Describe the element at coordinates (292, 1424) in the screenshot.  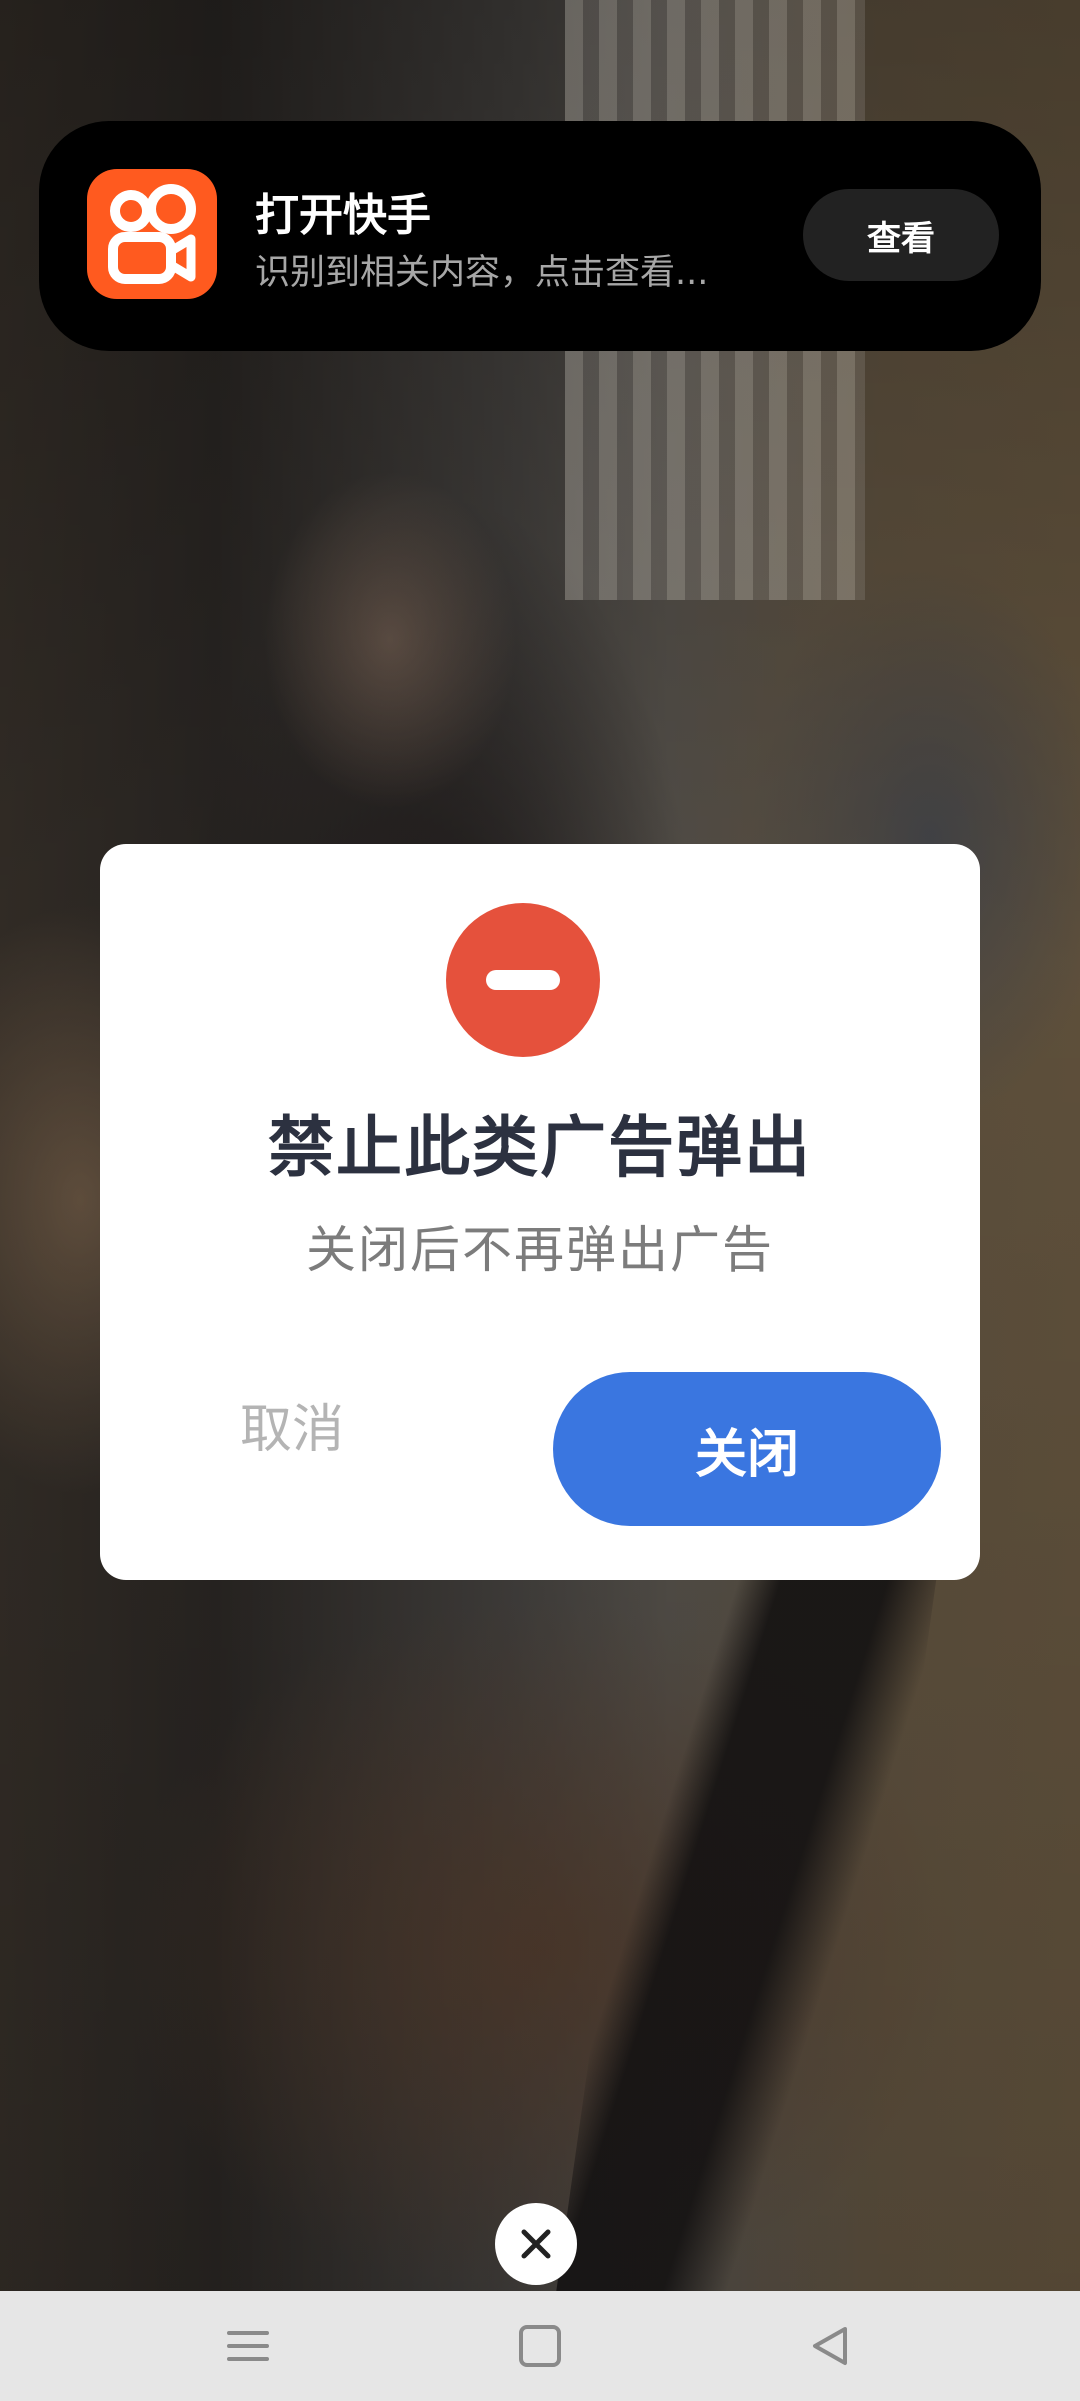
I see `cancel-button: 取消` at that location.